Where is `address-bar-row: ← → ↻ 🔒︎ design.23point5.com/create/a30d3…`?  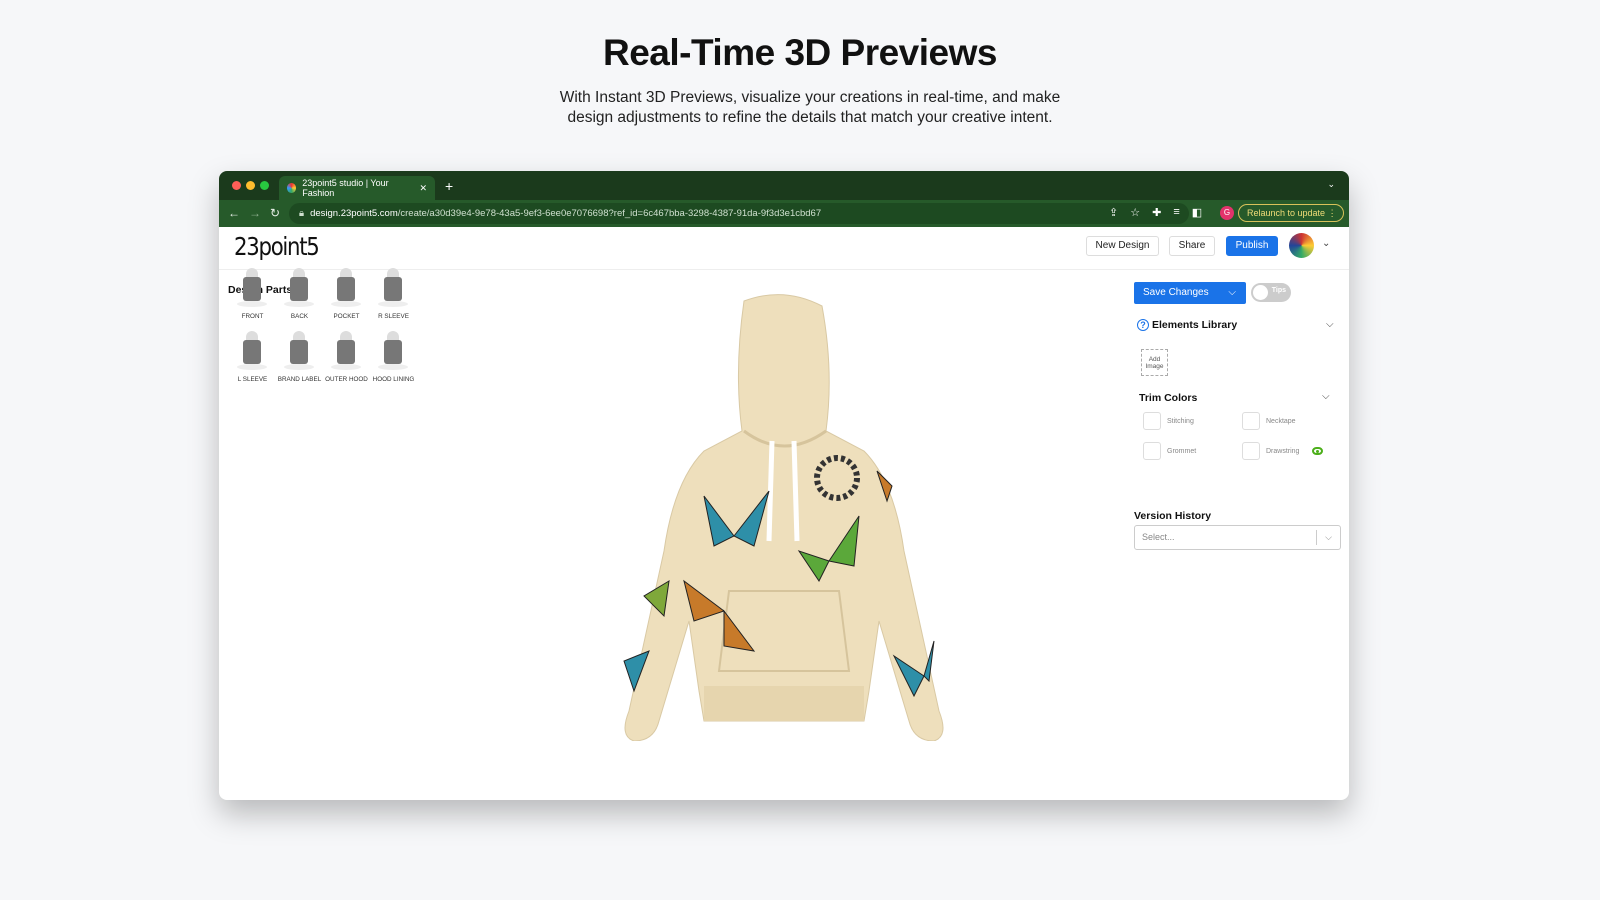
address-bar-row: ← → ↻ 🔒︎ design.23point5.com/create/a30d3… is located at coordinates (784, 213).